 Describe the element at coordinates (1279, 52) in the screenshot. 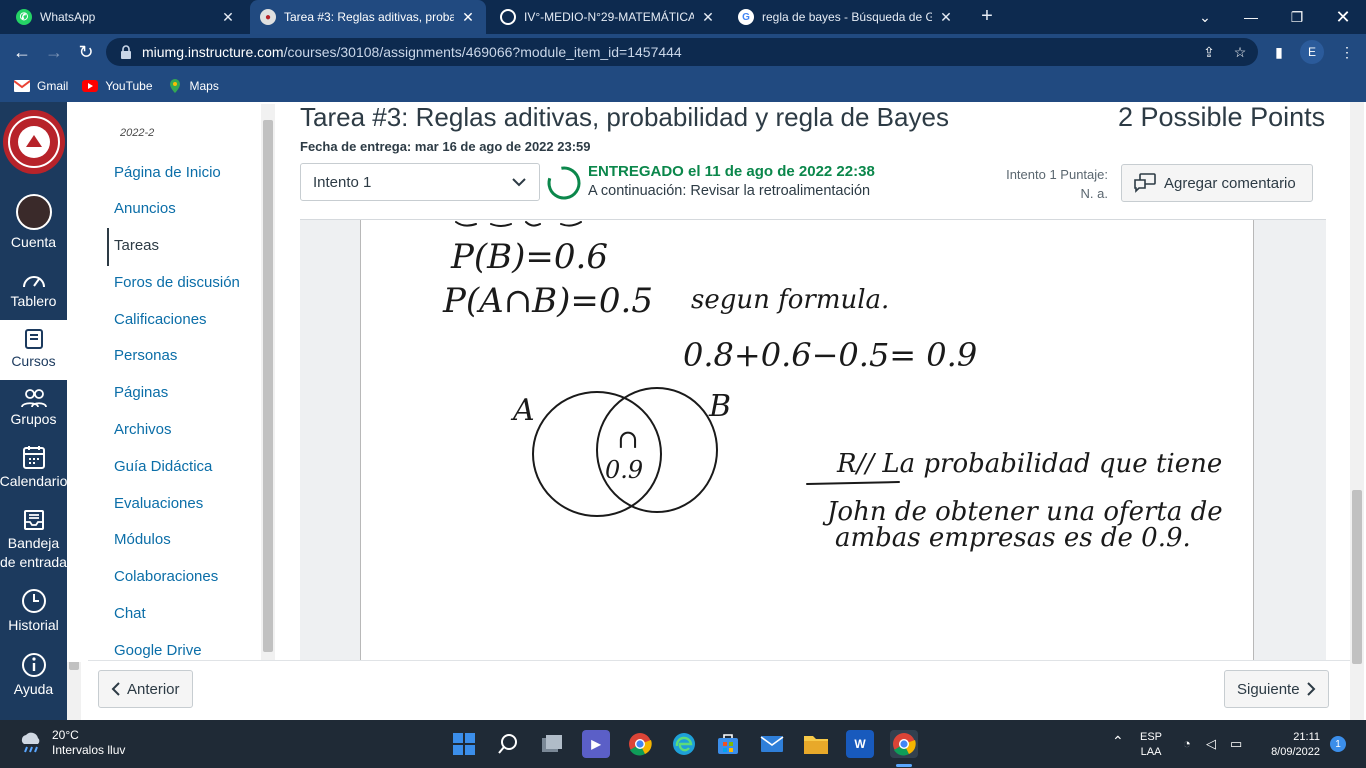

I see `side-panel-icon: ▮` at that location.